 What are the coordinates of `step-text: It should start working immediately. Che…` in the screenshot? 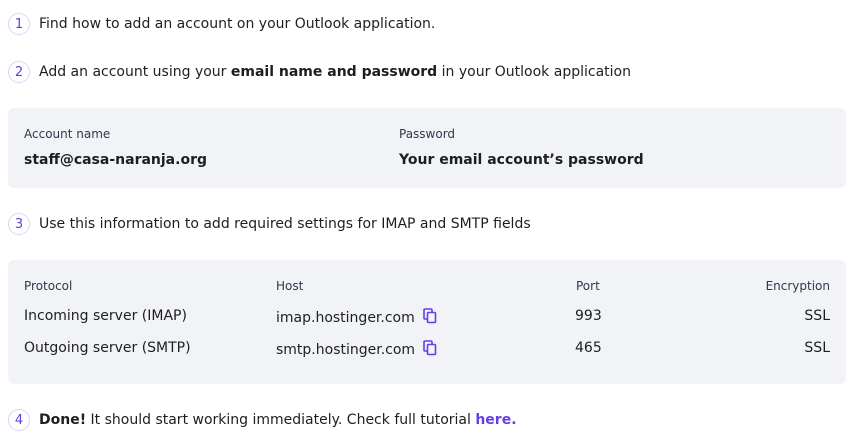 It's located at (281, 420).